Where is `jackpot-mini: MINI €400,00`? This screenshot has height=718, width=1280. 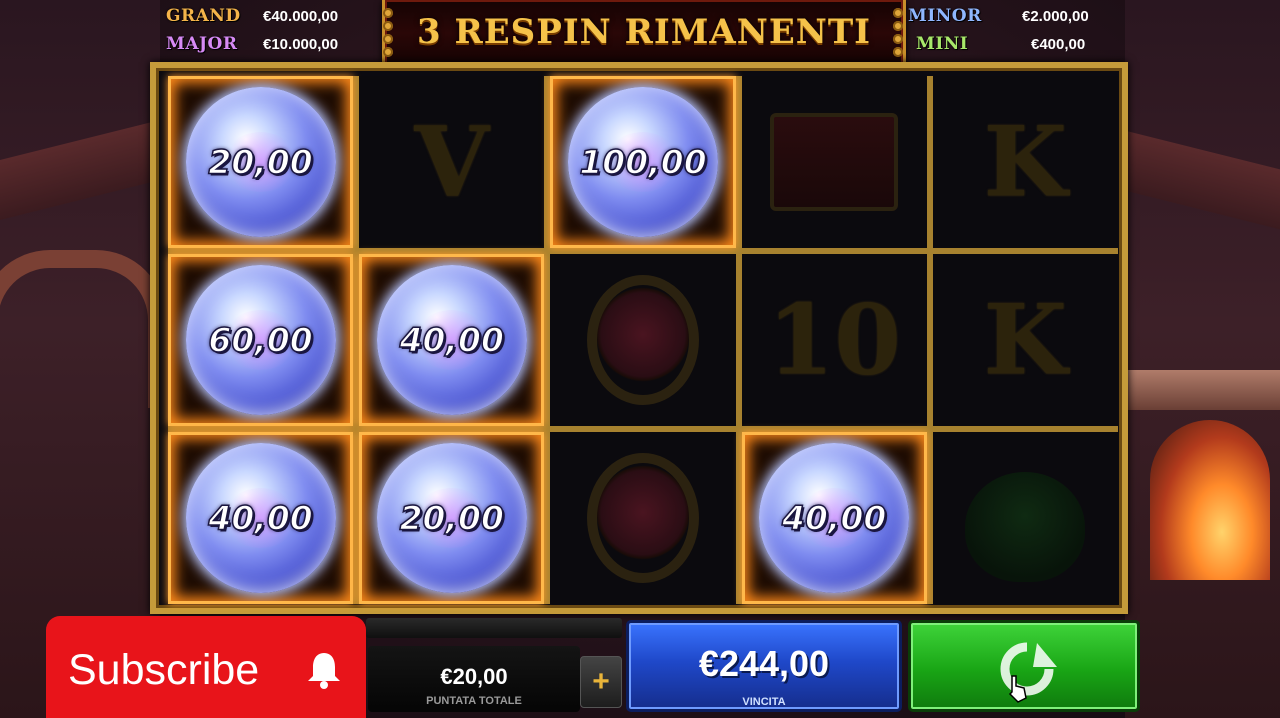
jackpot-mini: MINI €400,00 is located at coordinates (1021, 44).